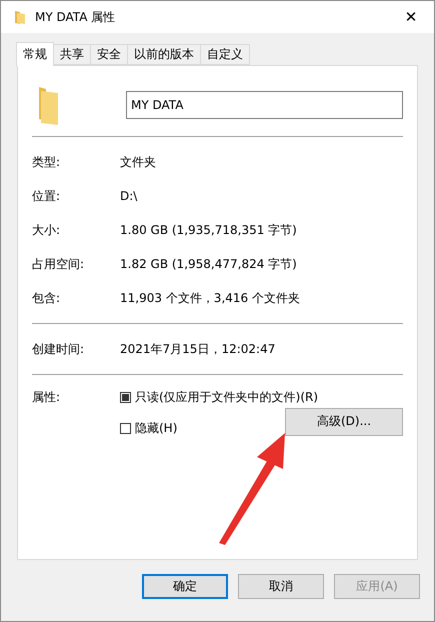  I want to click on window-title: MY DATA 属性, so click(75, 17).